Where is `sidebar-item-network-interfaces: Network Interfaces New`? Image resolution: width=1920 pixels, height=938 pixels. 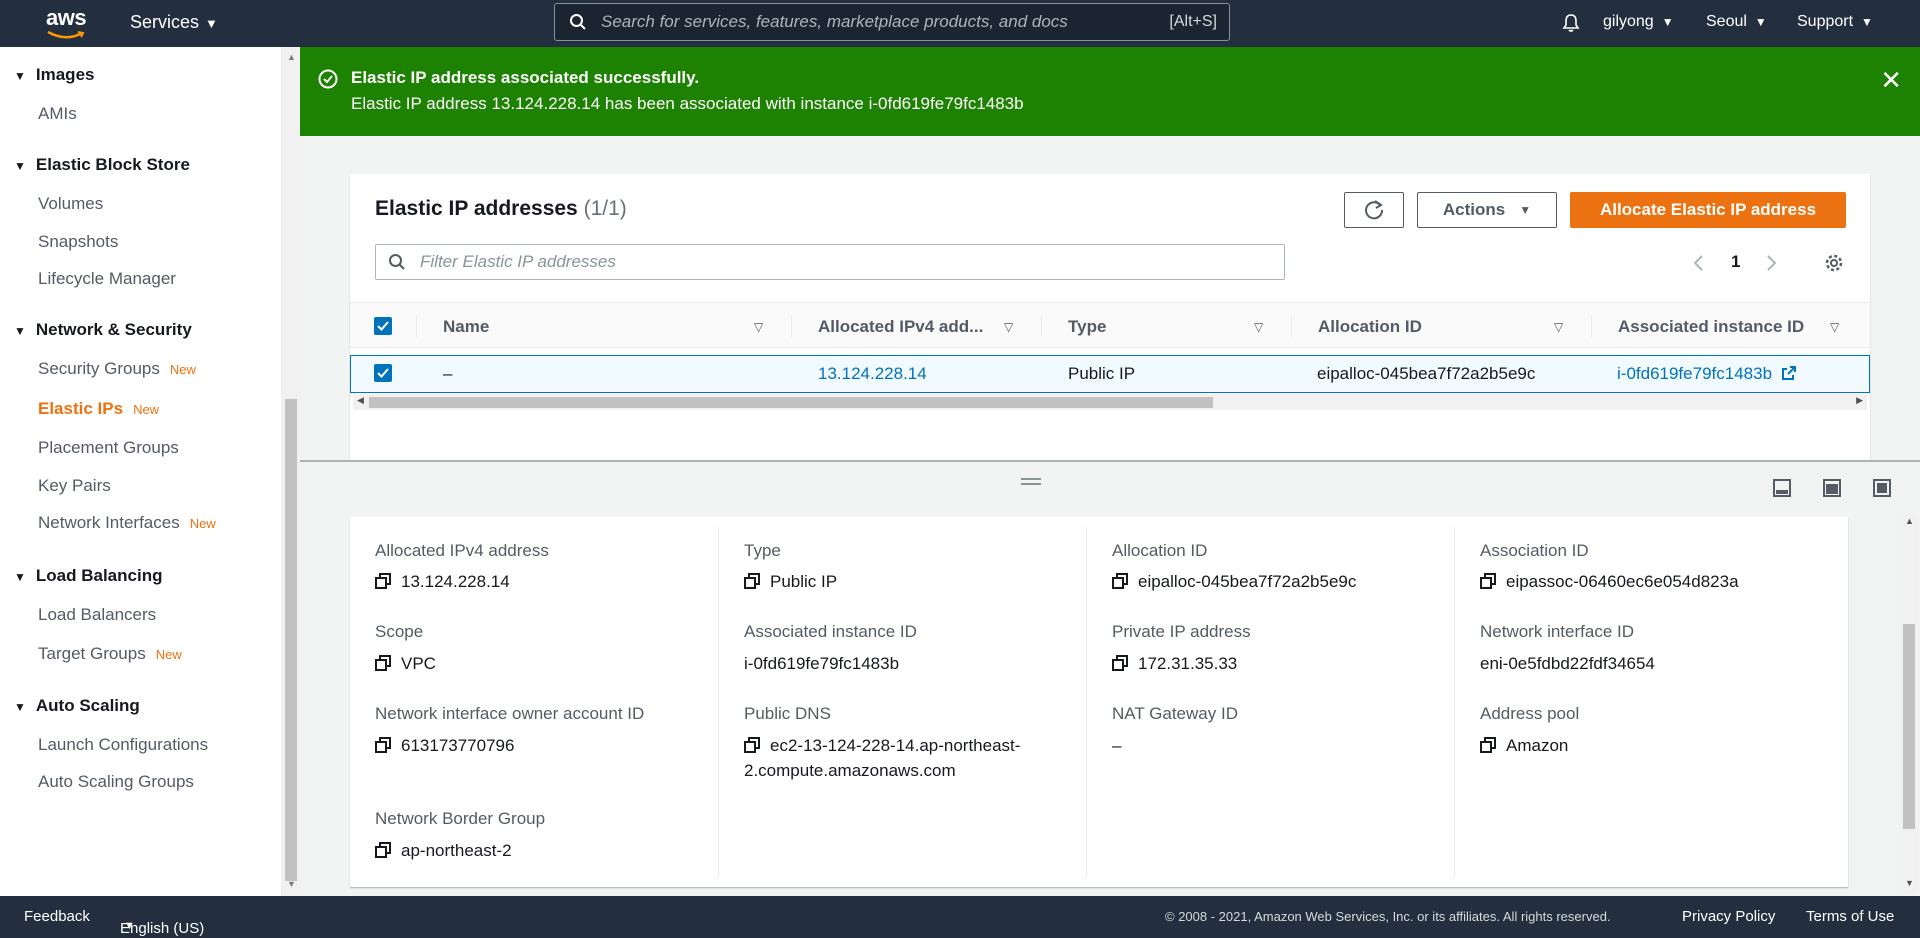
sidebar-item-network-interfaces: Network Interfaces New is located at coordinates (127, 523).